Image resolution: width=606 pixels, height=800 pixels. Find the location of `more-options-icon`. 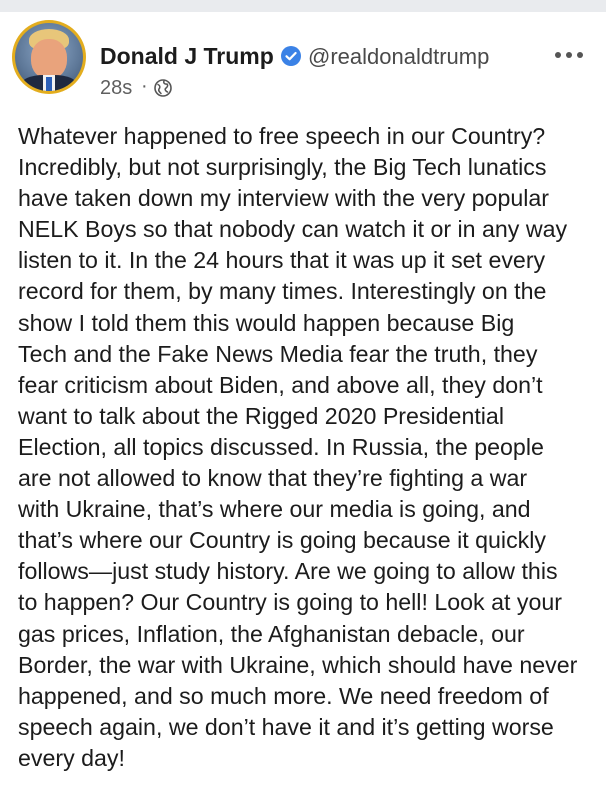

more-options-icon is located at coordinates (569, 55).